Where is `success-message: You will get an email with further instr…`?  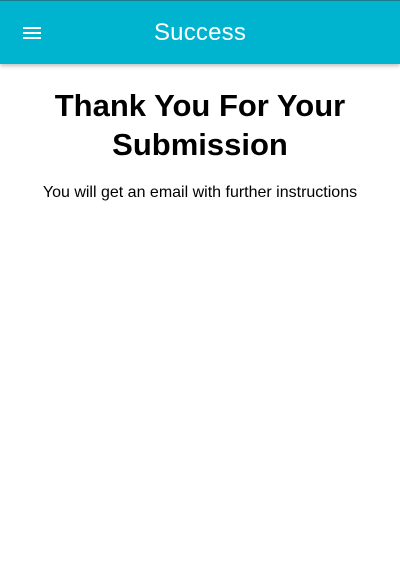
success-message: You will get an email with further instr… is located at coordinates (200, 192).